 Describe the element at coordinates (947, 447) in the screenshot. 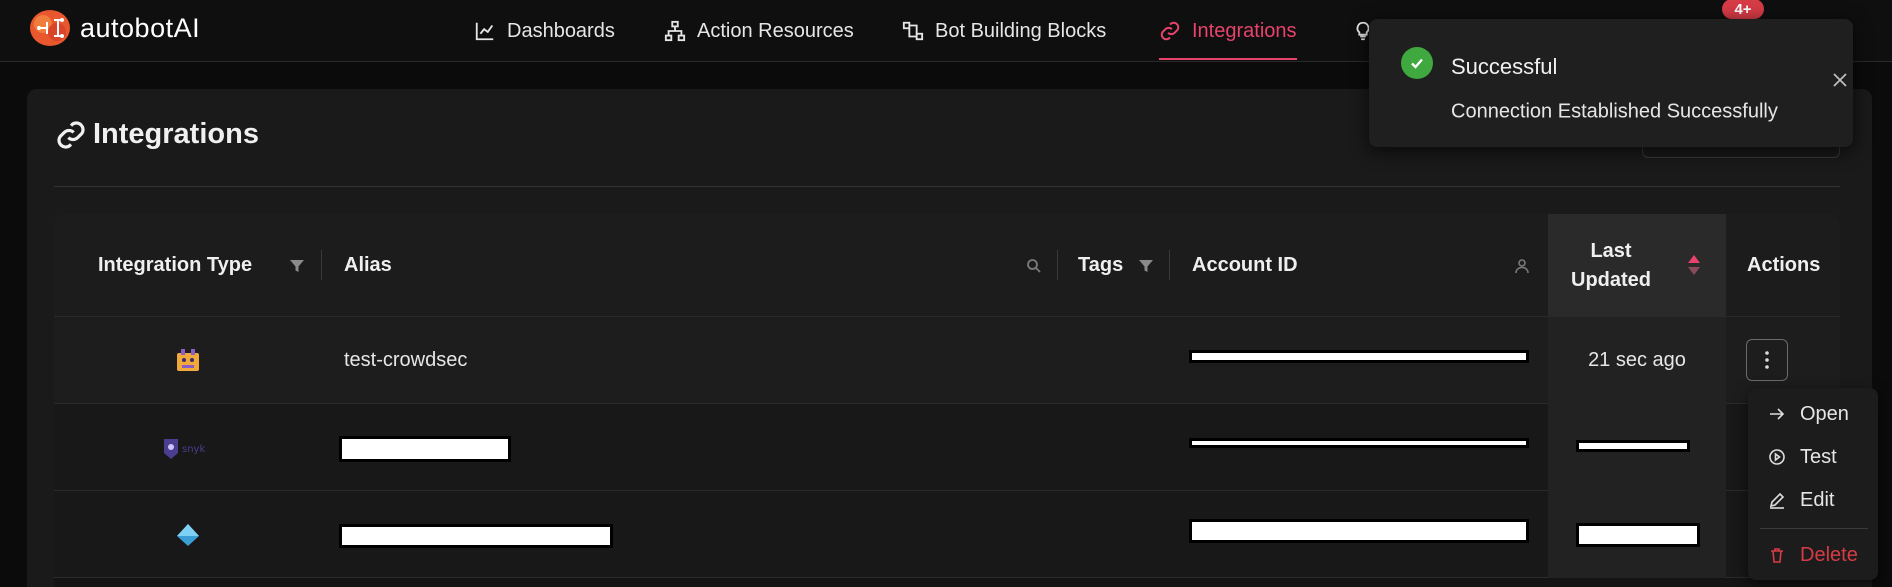

I see `table-row: snyk` at that location.